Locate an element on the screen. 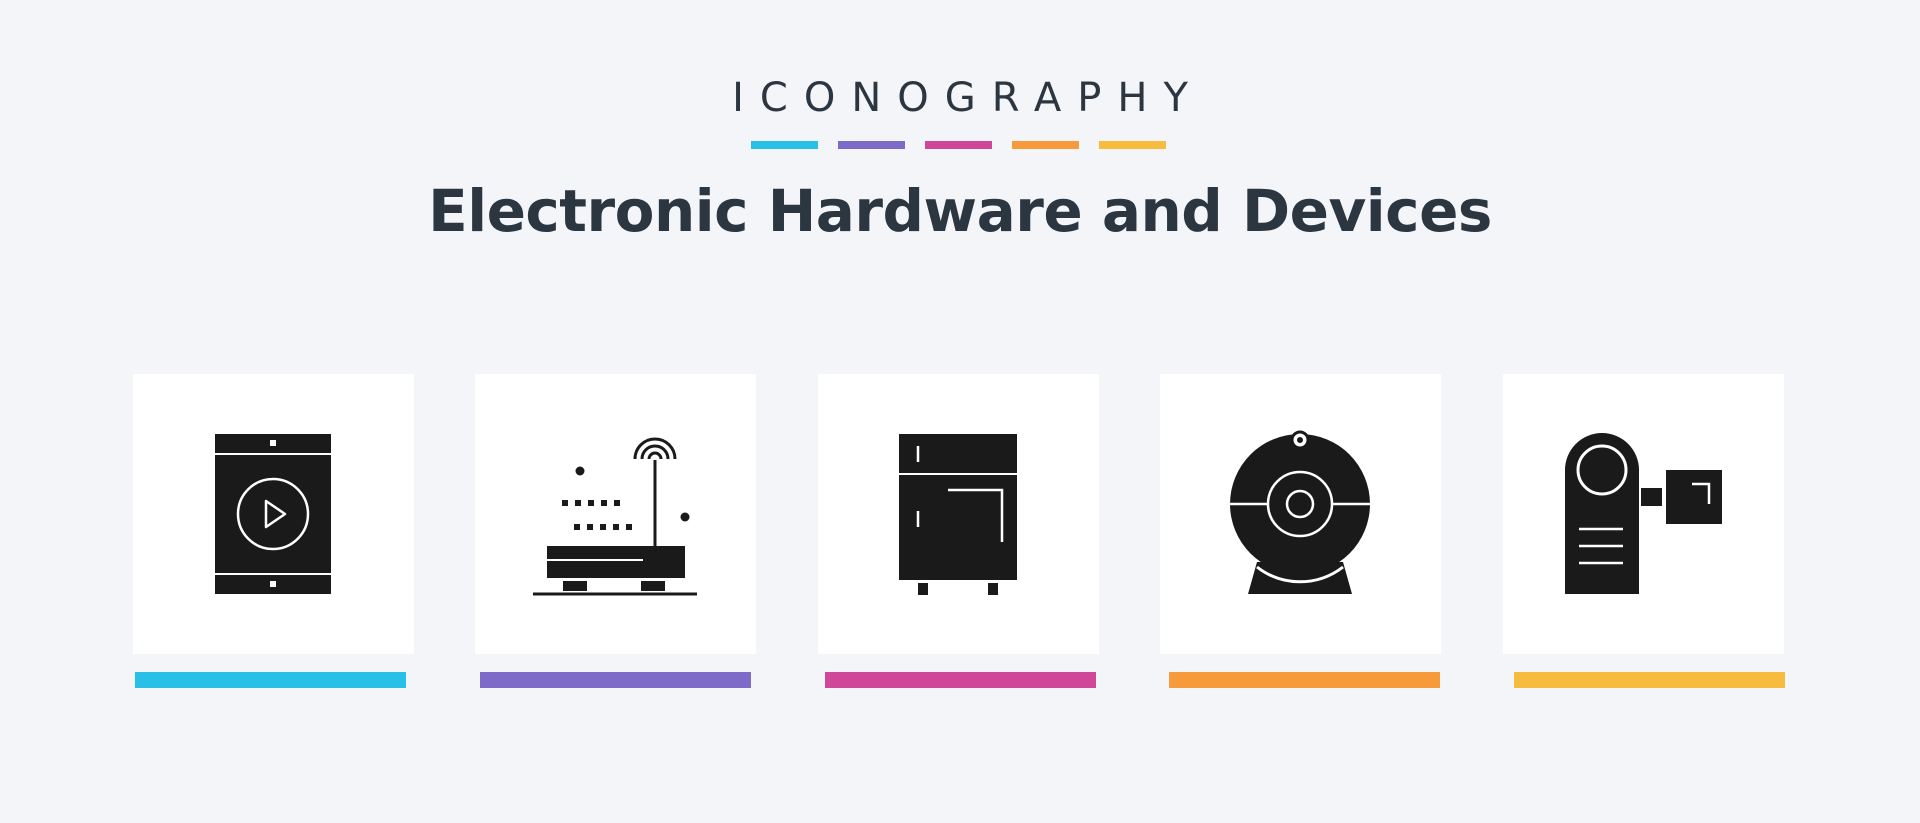 The image size is (1920, 823). underbar-yellow is located at coordinates (1649, 680).